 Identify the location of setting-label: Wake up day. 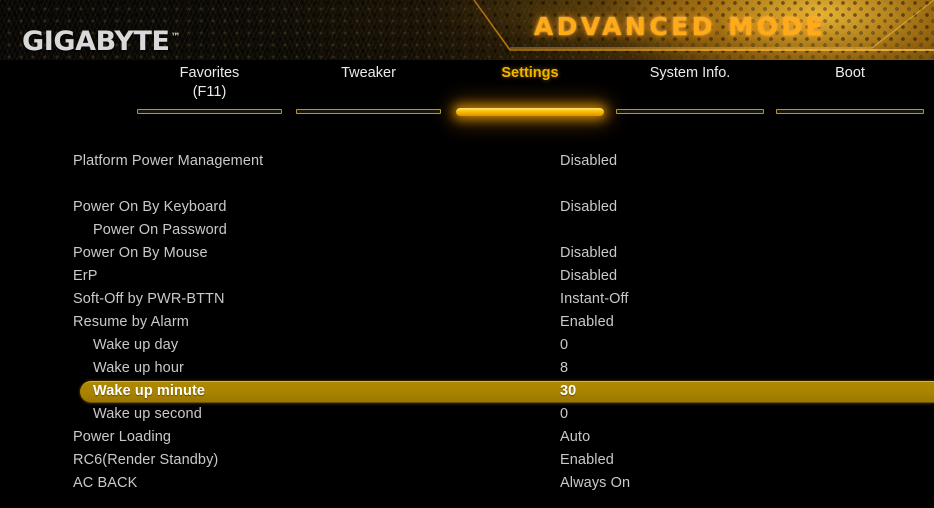
(136, 345).